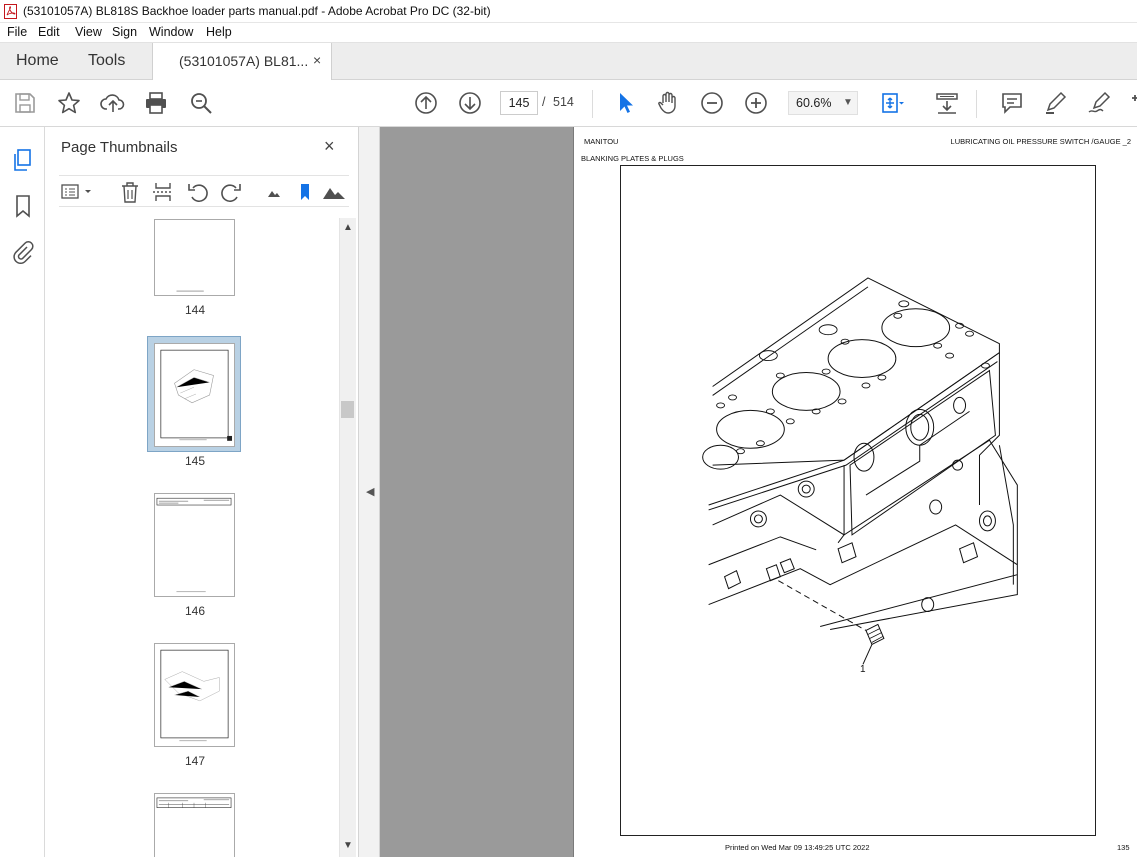 This screenshot has width=1137, height=857. Describe the element at coordinates (37, 61) in the screenshot. I see `tab-home: Home` at that location.